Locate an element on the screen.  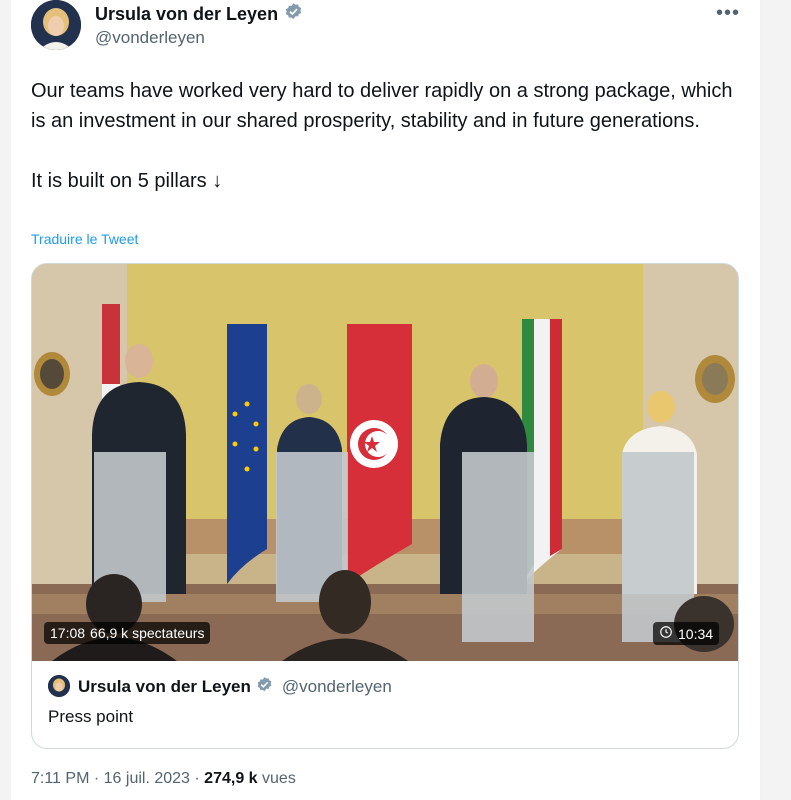
quoted-text: Press point is located at coordinates (91, 716).